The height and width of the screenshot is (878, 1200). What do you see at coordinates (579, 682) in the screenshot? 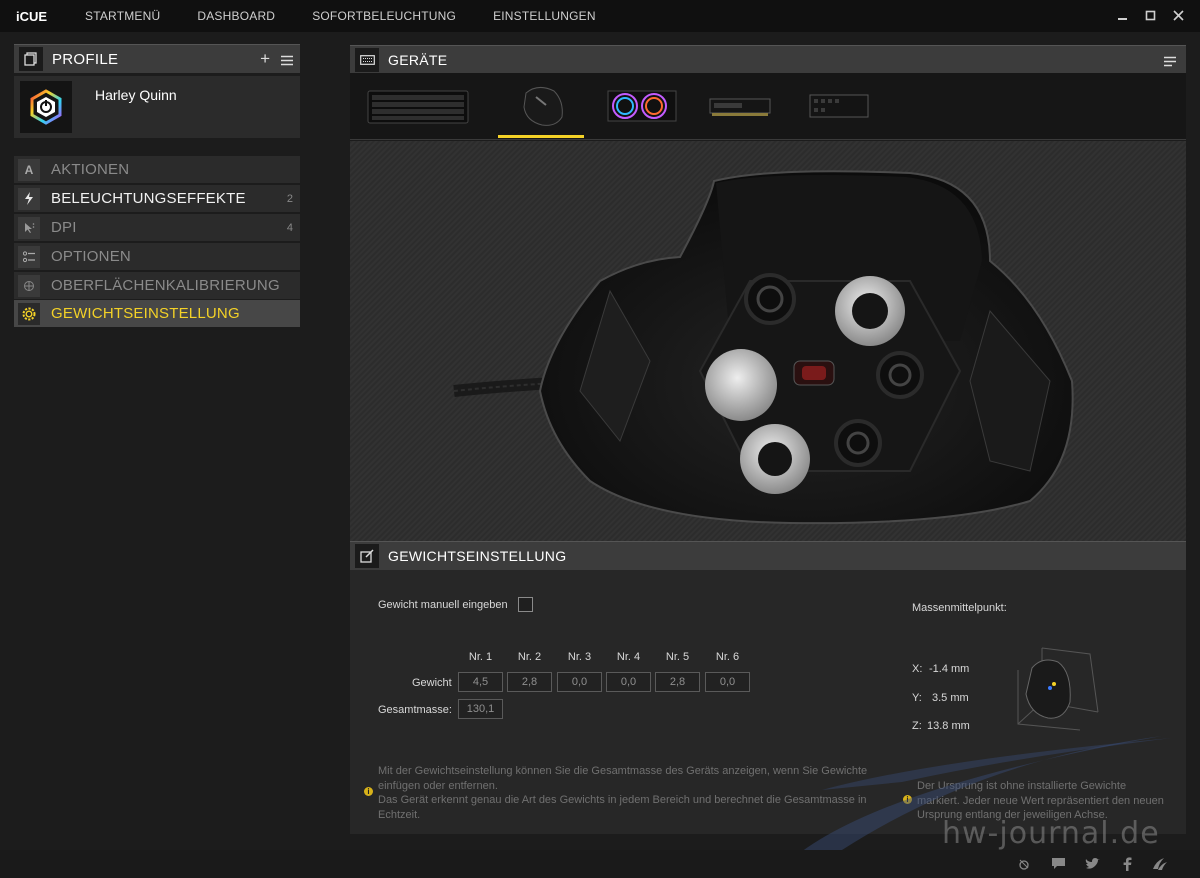
I see `weight-field-3: 0,0` at bounding box center [579, 682].